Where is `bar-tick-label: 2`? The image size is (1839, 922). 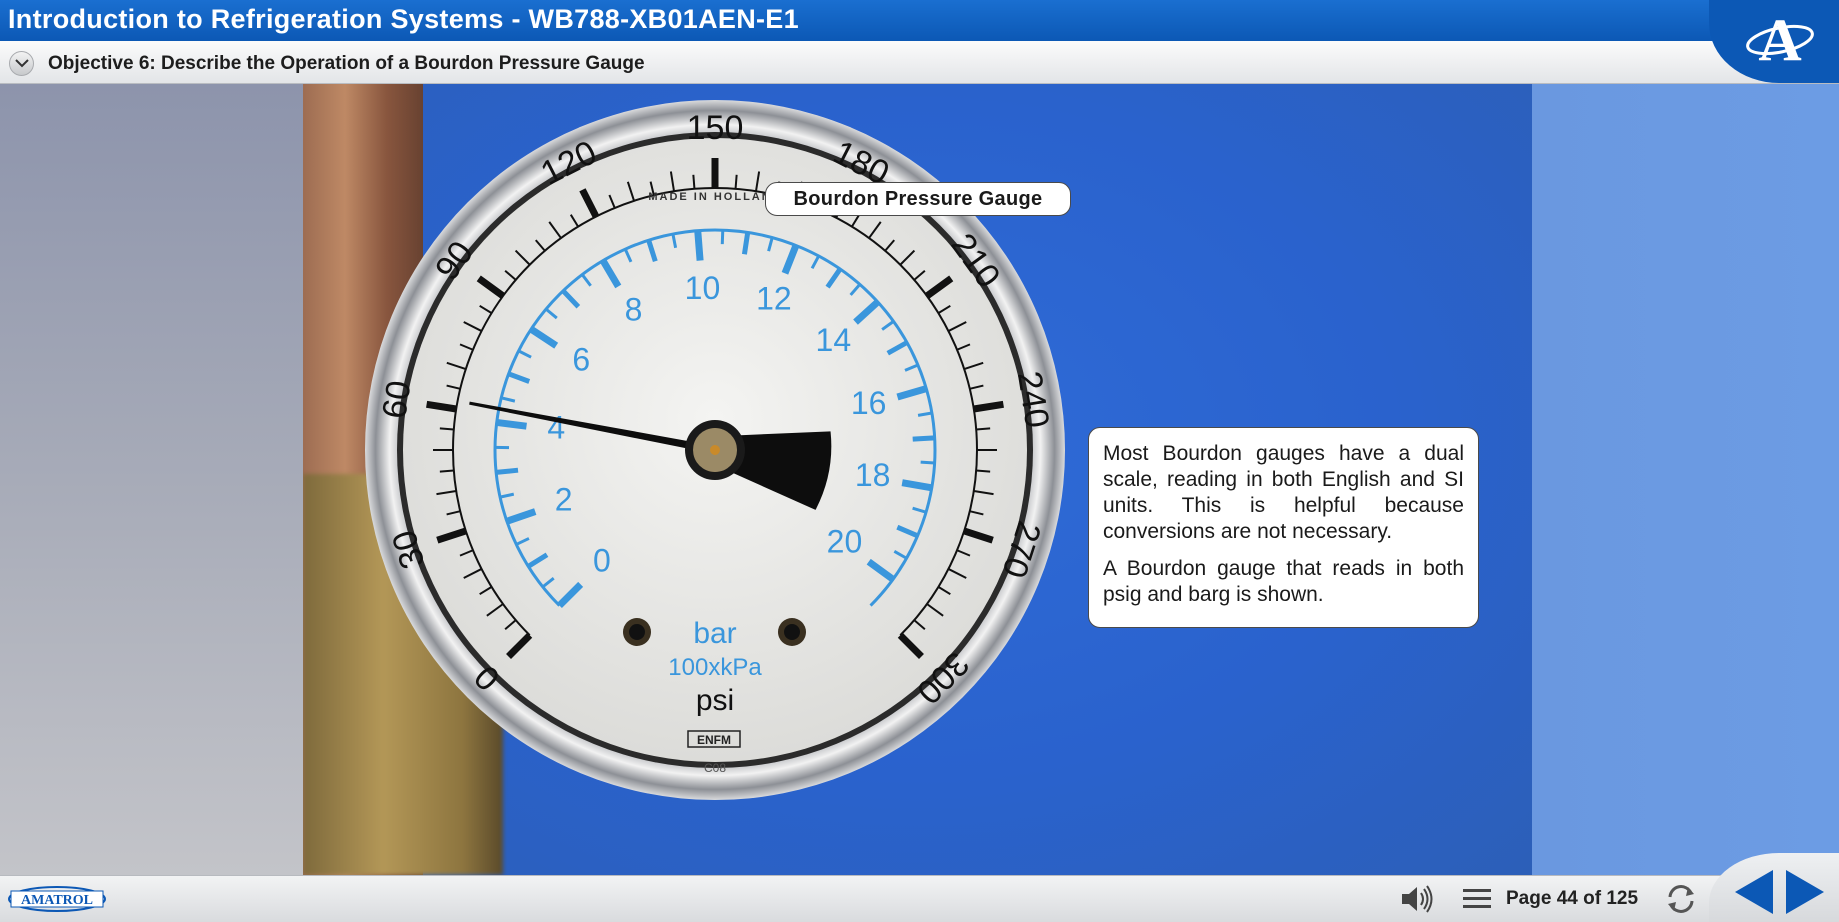
bar-tick-label: 2 is located at coordinates (564, 499).